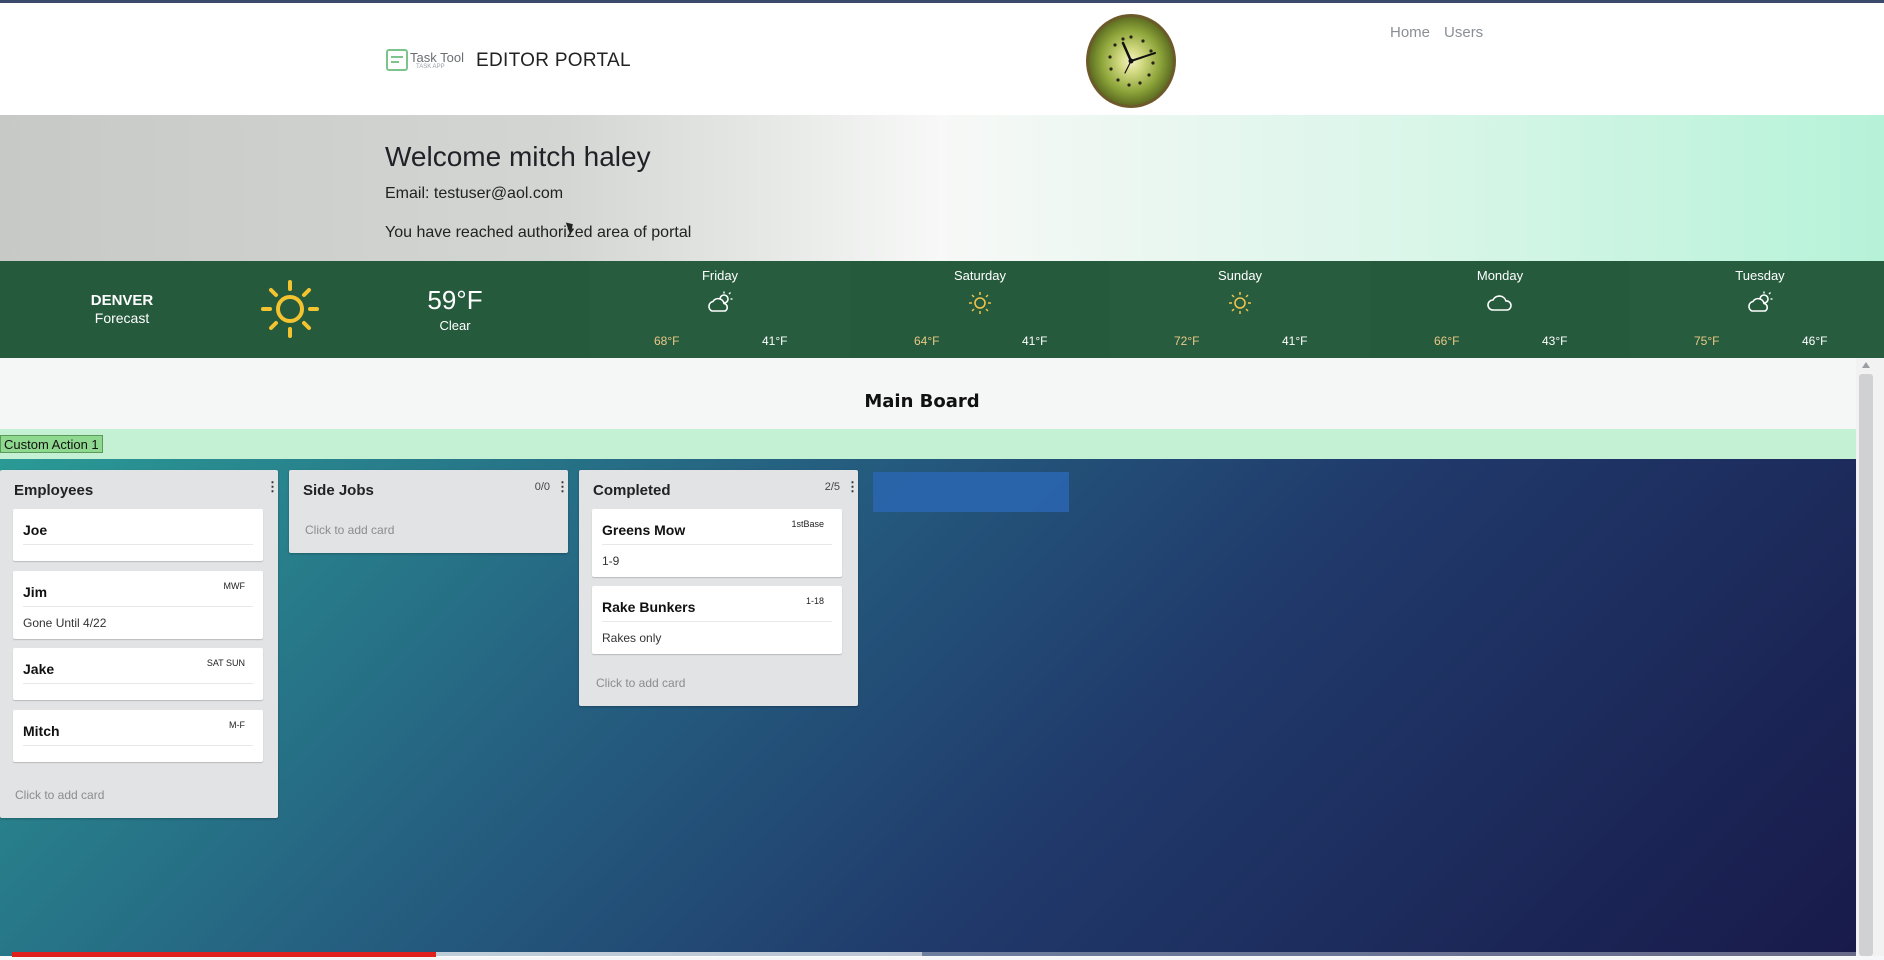  I want to click on user-email: Email: testuser@aol.com, so click(474, 193).